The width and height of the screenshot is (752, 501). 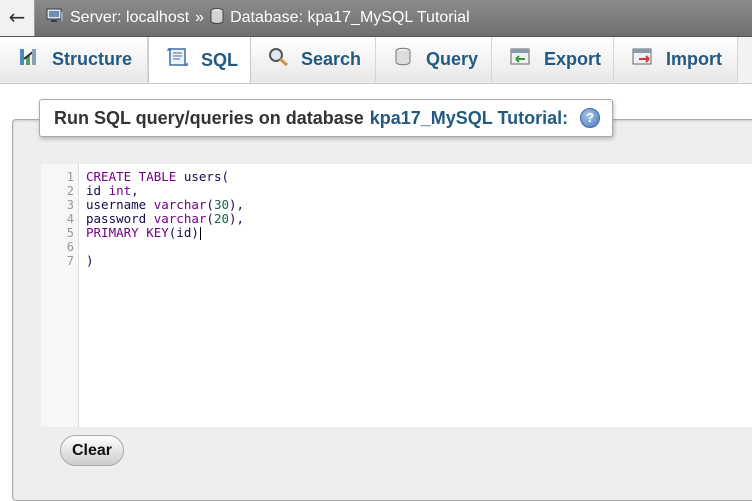 I want to click on code-line: CREATE TABLE users(, so click(x=157, y=176).